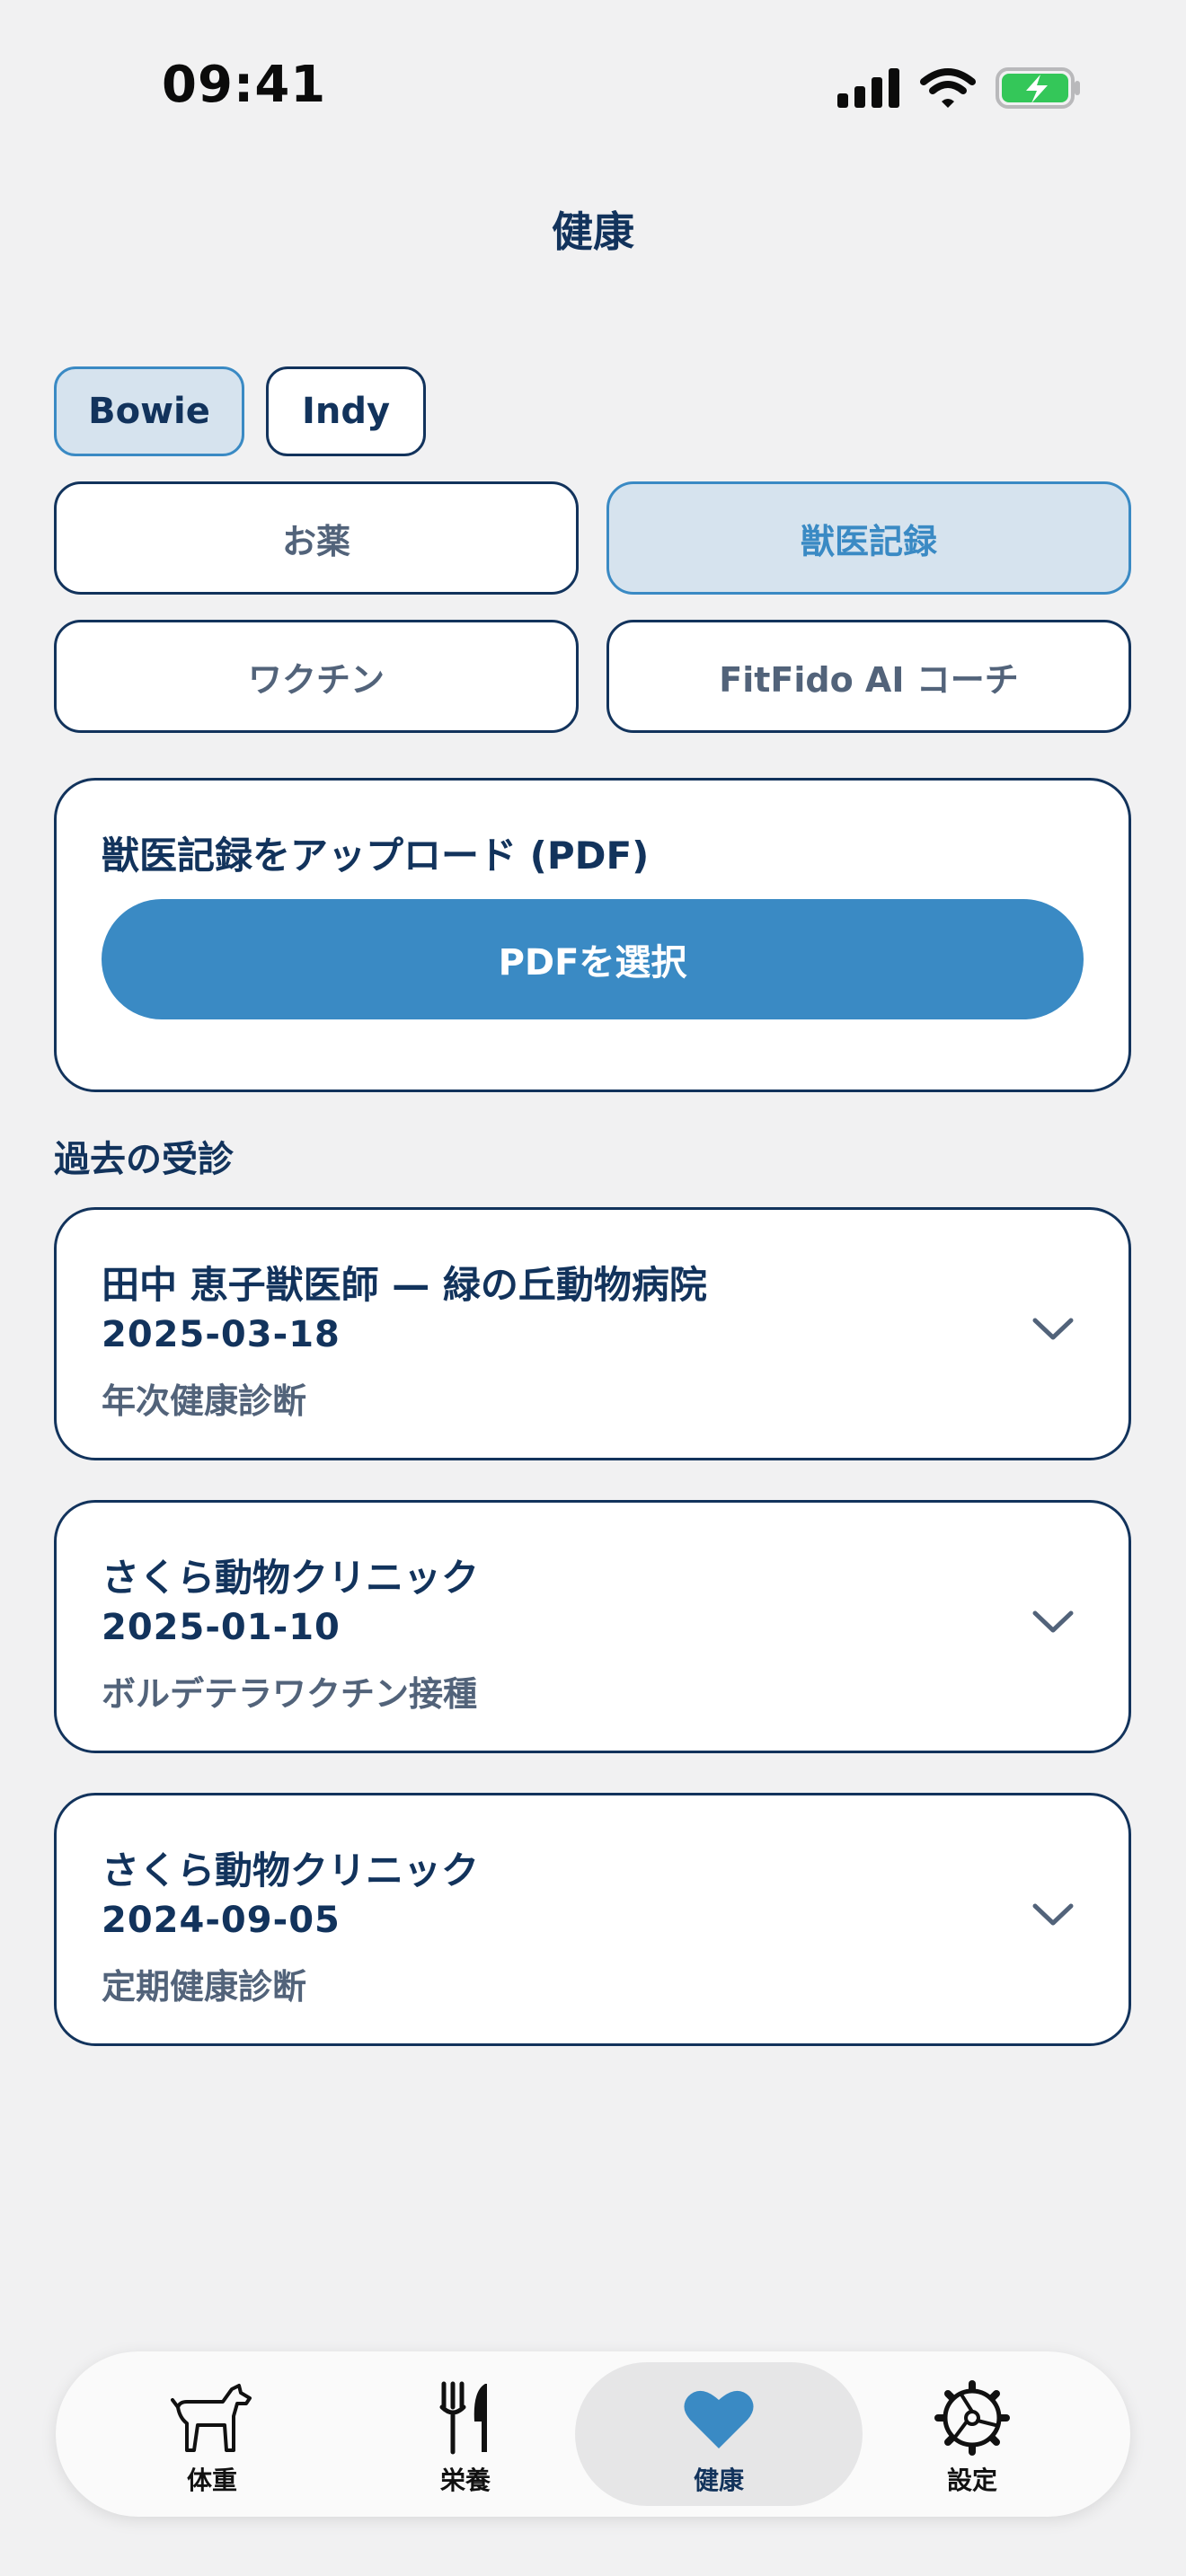 The image size is (1186, 2576). I want to click on tab-label: ワクチン, so click(316, 679).